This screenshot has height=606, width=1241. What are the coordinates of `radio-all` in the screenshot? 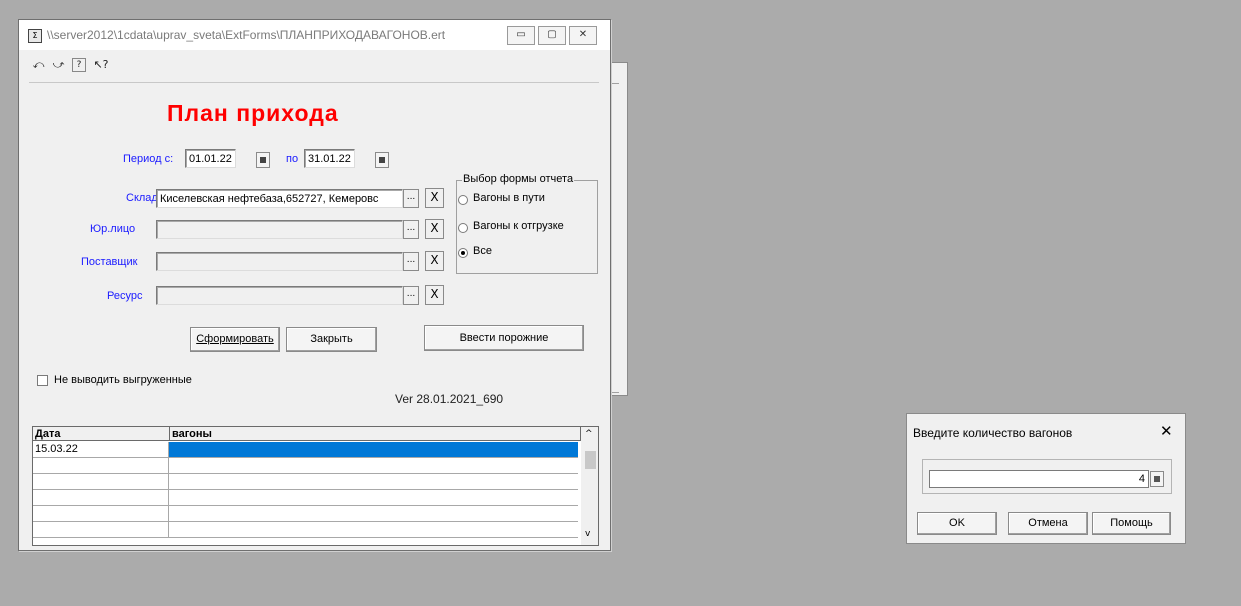 It's located at (463, 253).